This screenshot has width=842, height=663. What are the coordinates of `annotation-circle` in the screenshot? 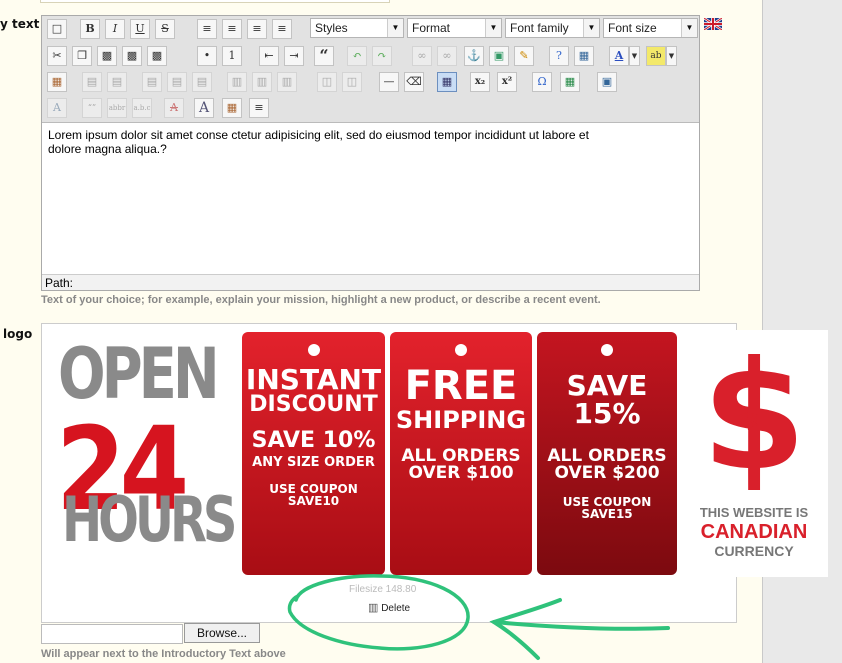 It's located at (378, 612).